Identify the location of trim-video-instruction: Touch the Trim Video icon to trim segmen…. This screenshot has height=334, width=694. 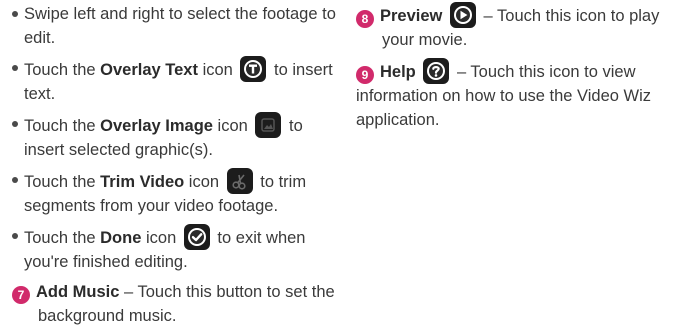
(176, 193).